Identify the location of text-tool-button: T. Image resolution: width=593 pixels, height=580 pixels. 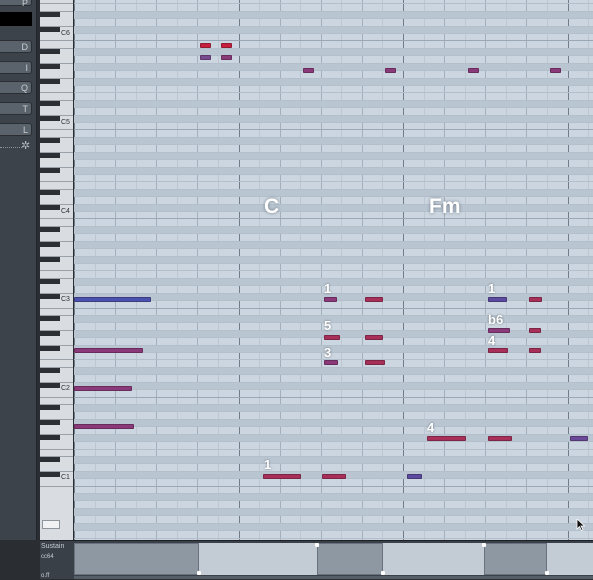
(16, 108).